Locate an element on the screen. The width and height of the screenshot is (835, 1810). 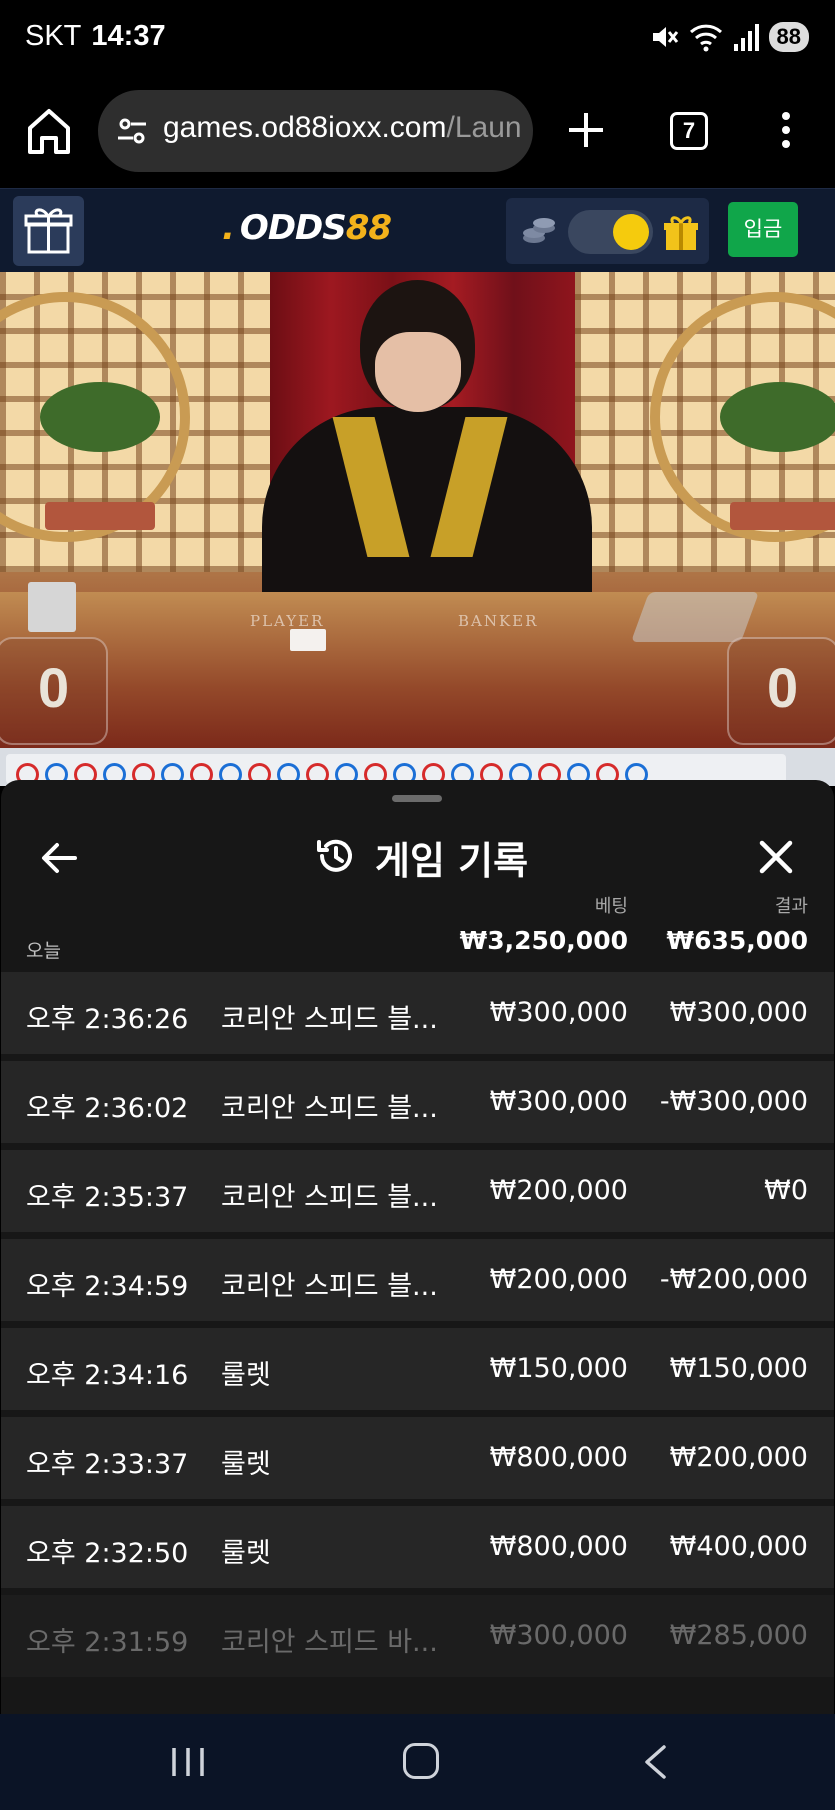
row-result: ₩285,000 is located at coordinates (738, 1635).